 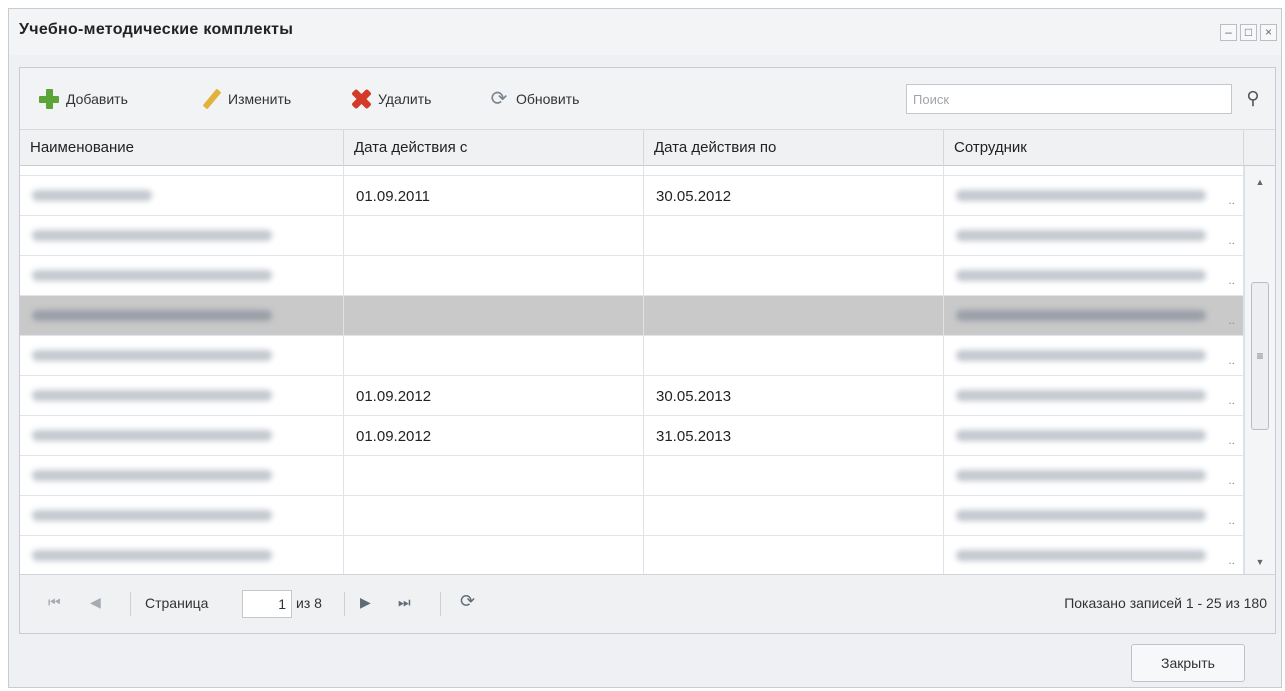 What do you see at coordinates (309, 603) in the screenshot?
I see `page-count-label: из 8` at bounding box center [309, 603].